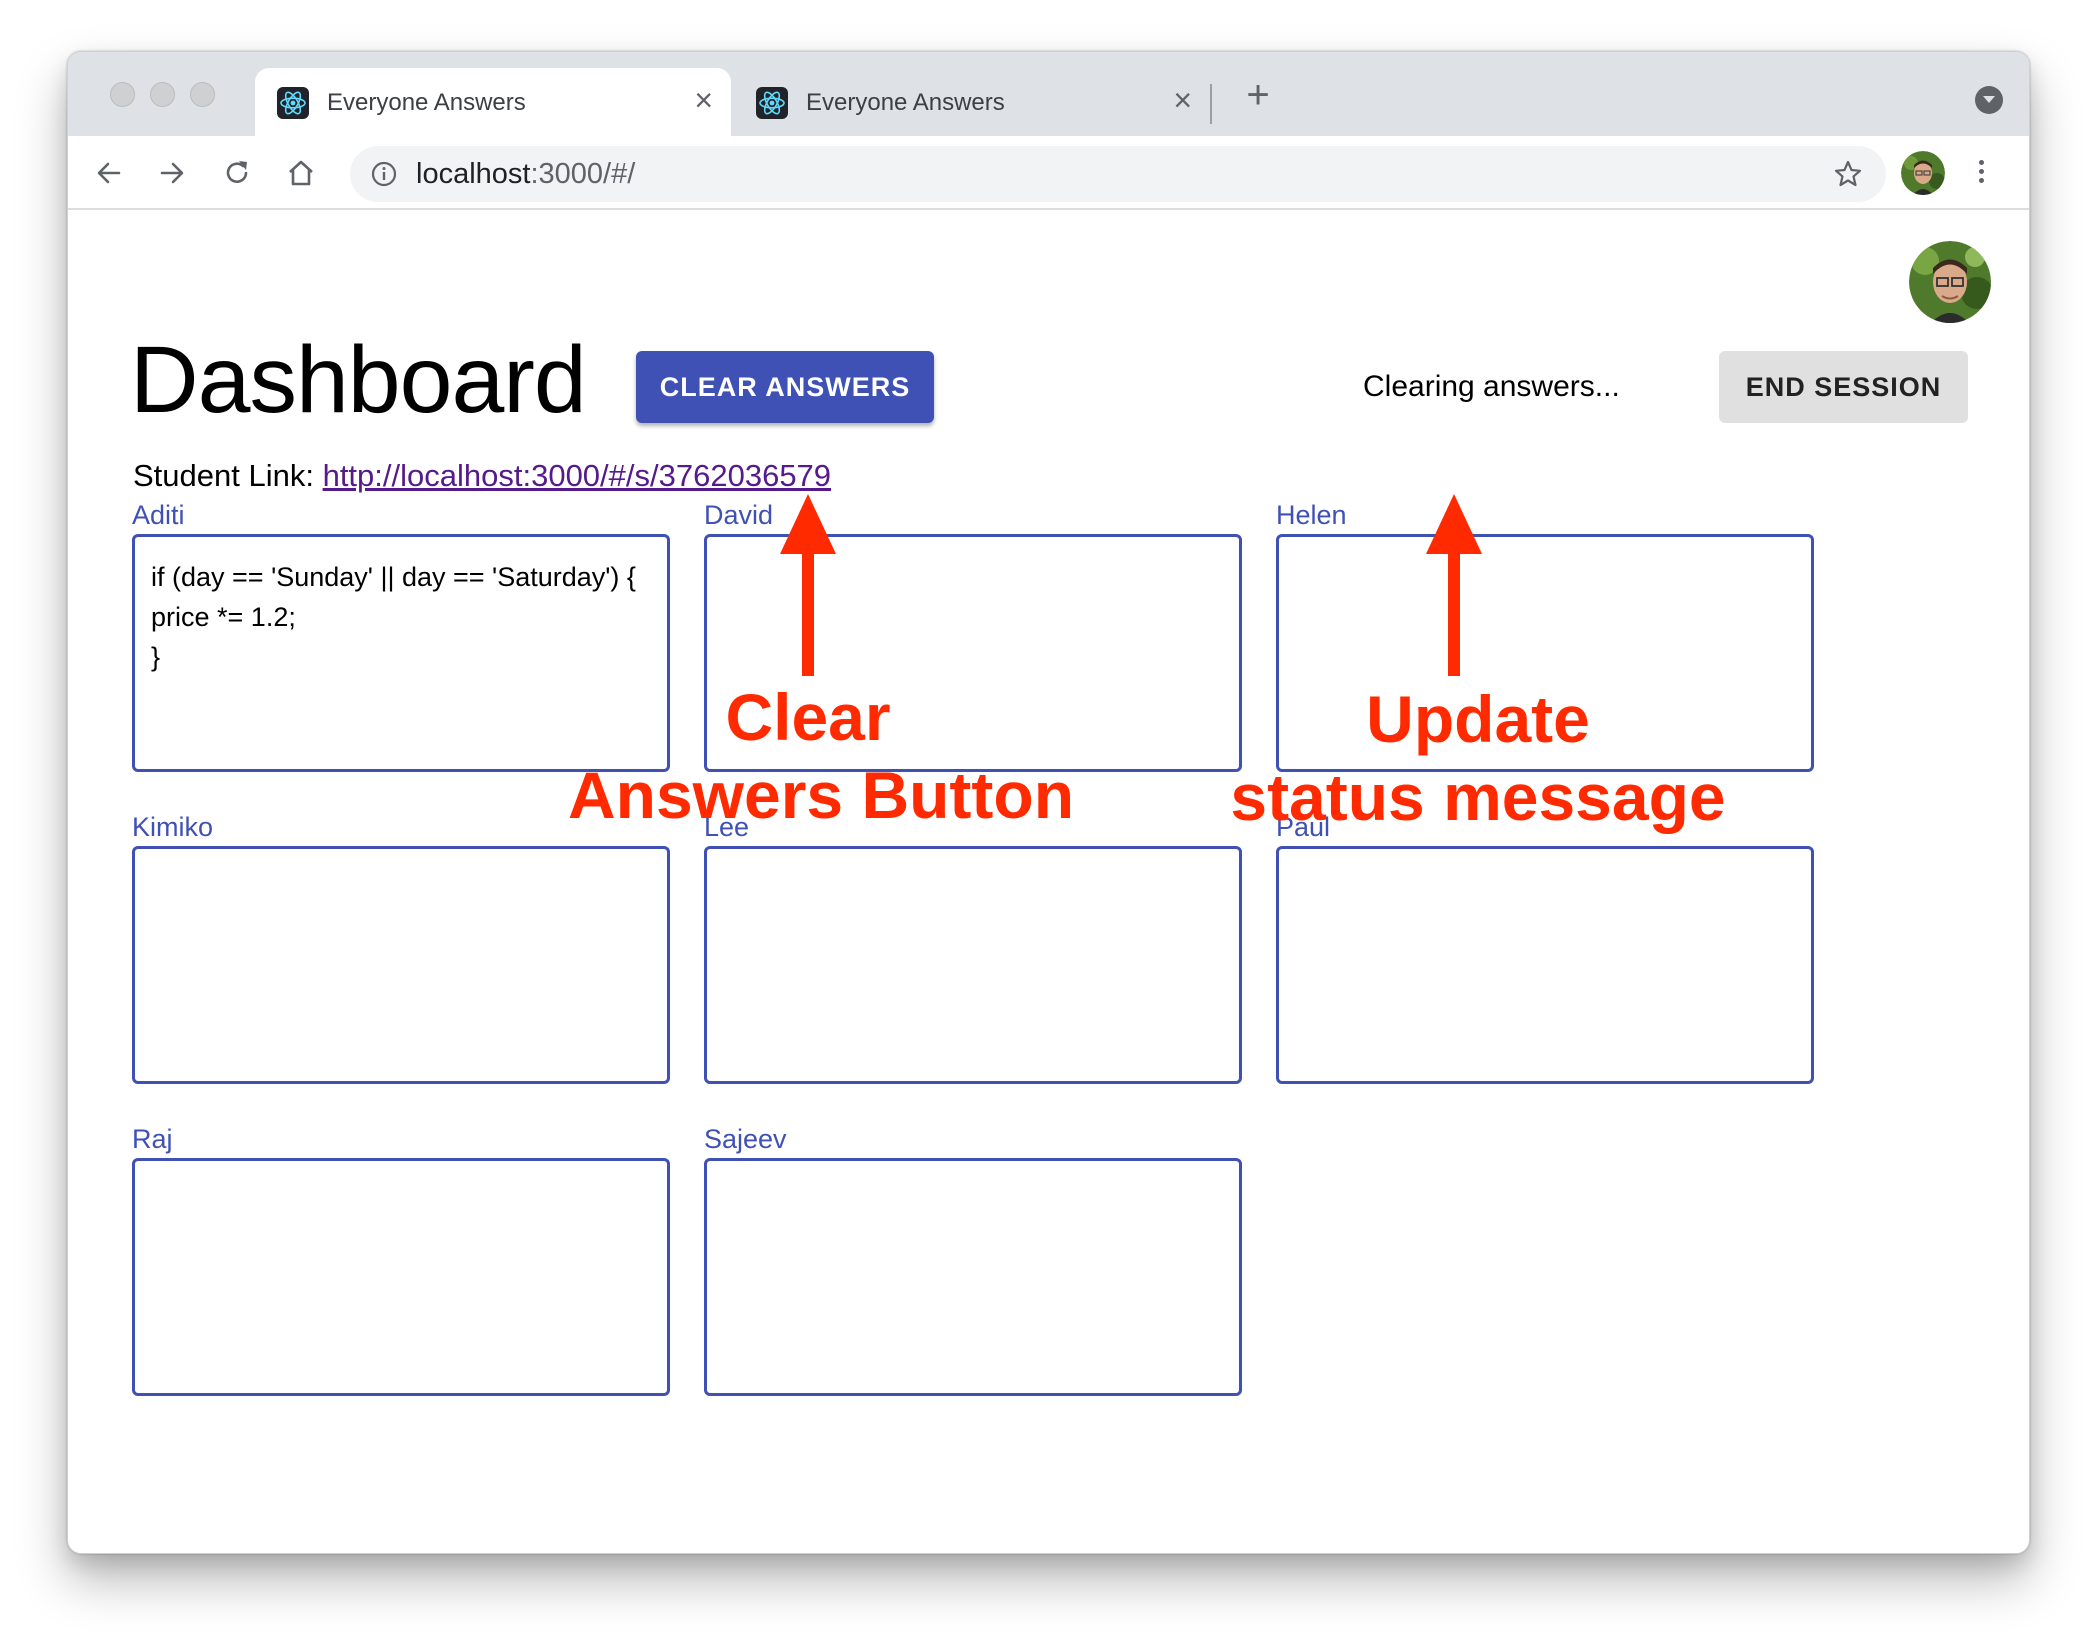  Describe the element at coordinates (1478, 719) in the screenshot. I see `annotation-line: Update` at that location.